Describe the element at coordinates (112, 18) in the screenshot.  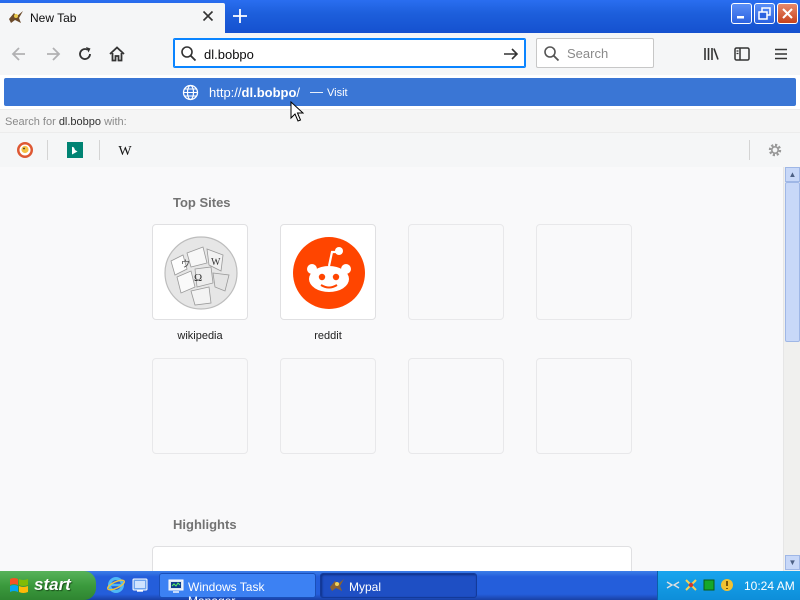
I see `tab-new-tab: New Tab` at that location.